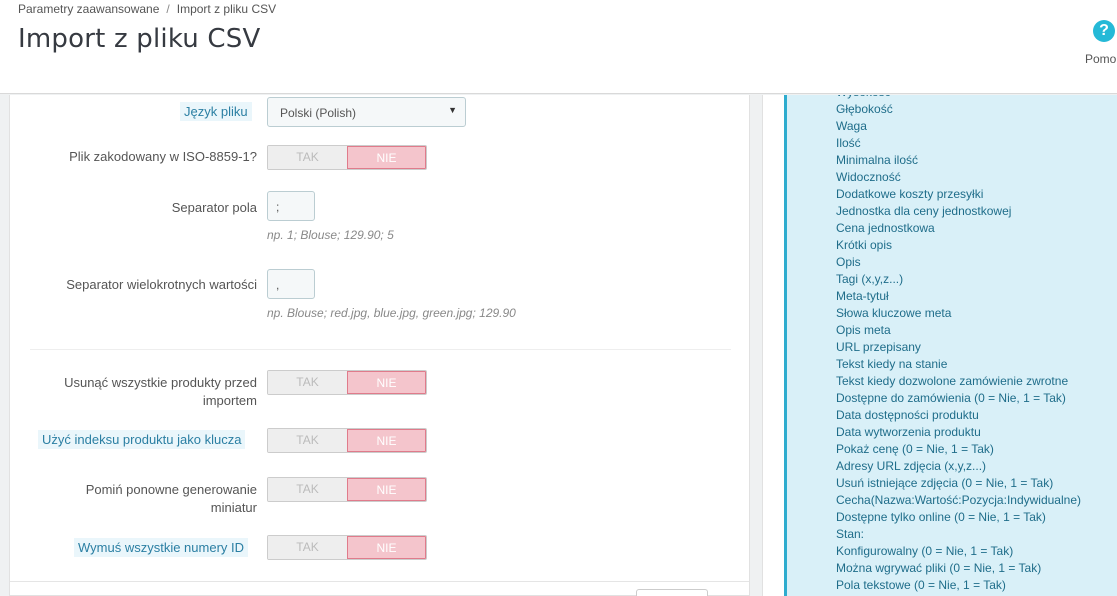 This screenshot has width=1117, height=596. I want to click on use-ref-key-no: NIE, so click(386, 440).